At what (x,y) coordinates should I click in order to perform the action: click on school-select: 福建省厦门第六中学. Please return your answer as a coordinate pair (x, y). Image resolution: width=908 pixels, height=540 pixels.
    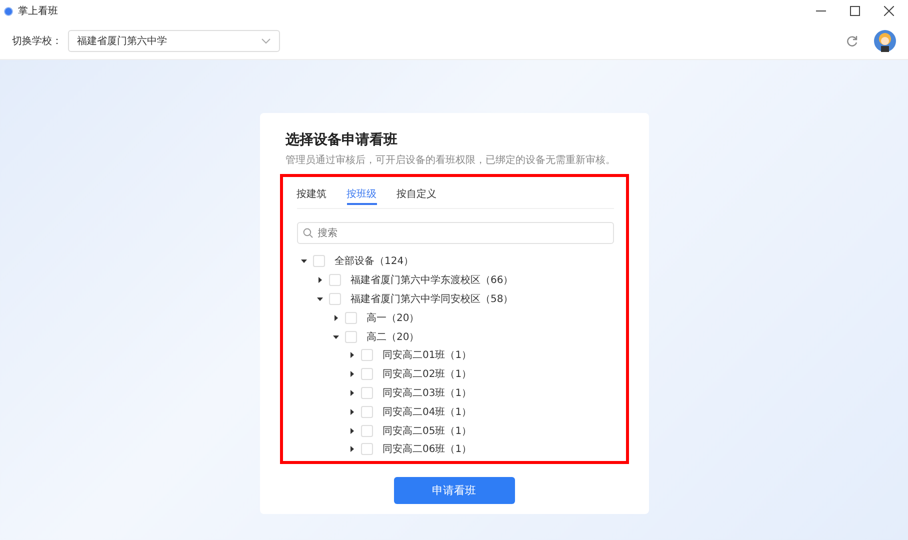
    Looking at the image, I should click on (174, 41).